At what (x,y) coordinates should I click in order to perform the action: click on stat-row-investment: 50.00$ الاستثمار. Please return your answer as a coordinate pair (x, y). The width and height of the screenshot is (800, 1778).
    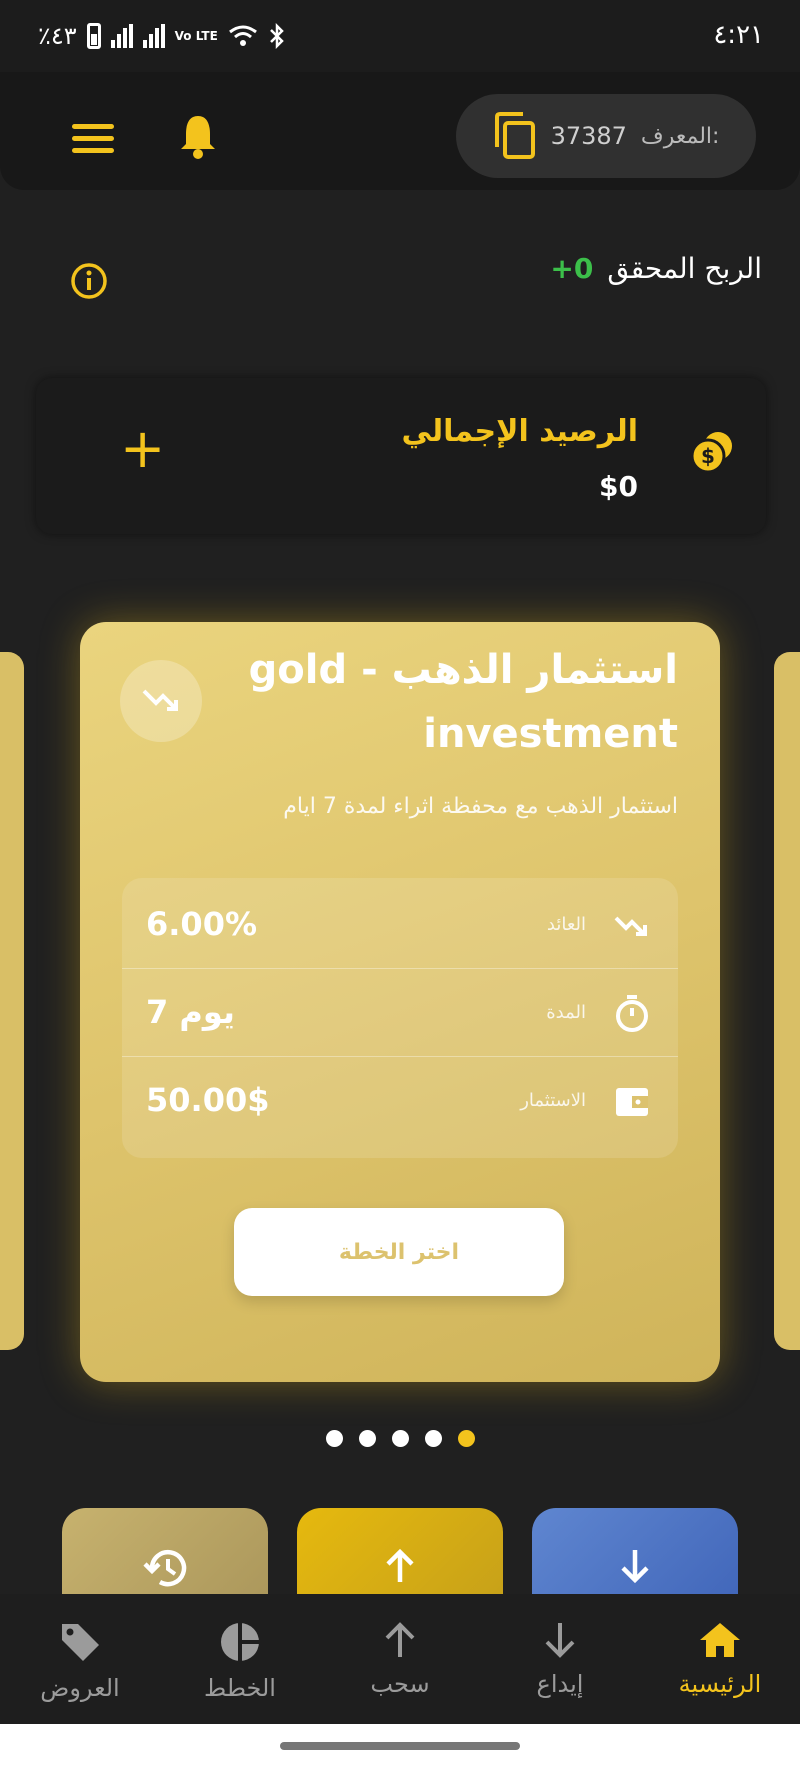
    Looking at the image, I should click on (400, 1100).